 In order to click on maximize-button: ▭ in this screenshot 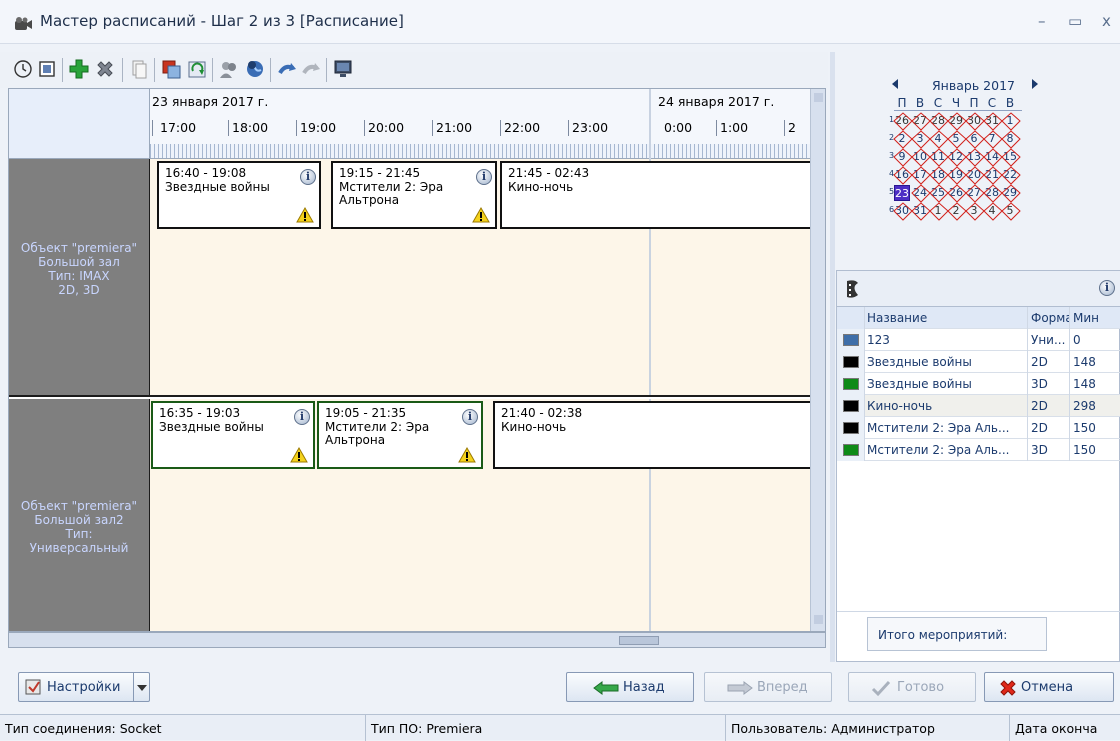, I will do `click(1075, 21)`.